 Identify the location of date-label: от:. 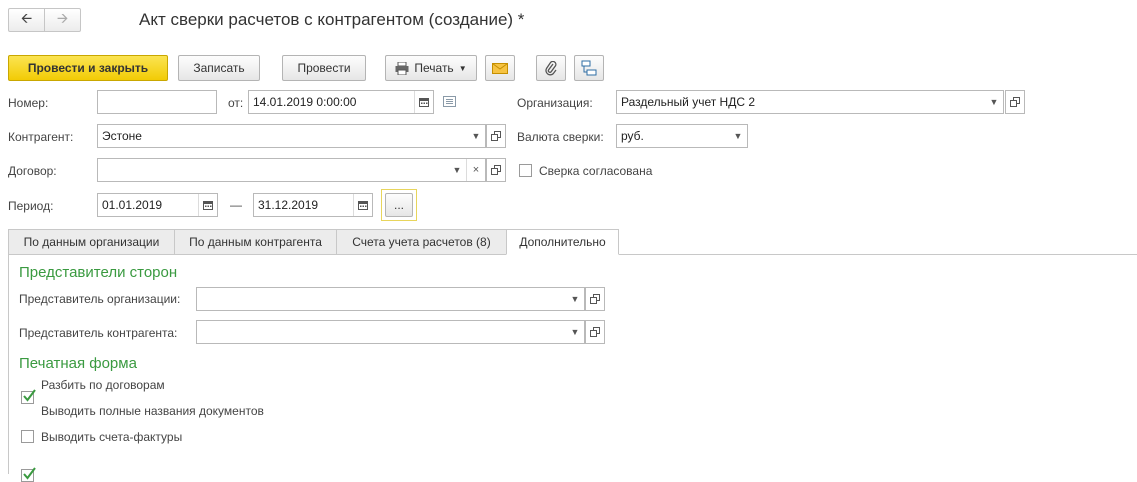
(236, 103).